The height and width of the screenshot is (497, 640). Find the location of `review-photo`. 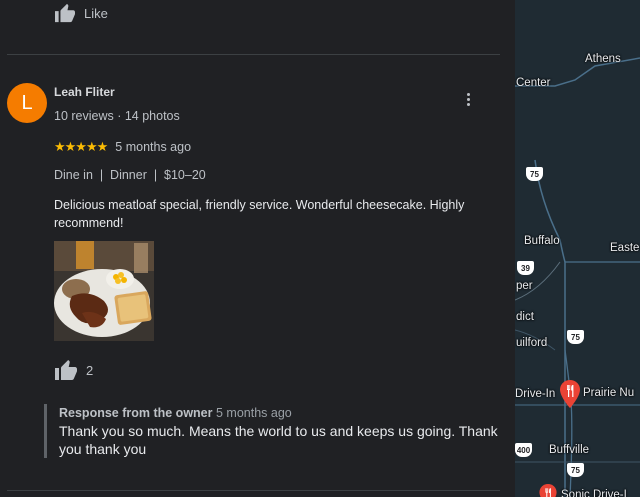

review-photo is located at coordinates (104, 291).